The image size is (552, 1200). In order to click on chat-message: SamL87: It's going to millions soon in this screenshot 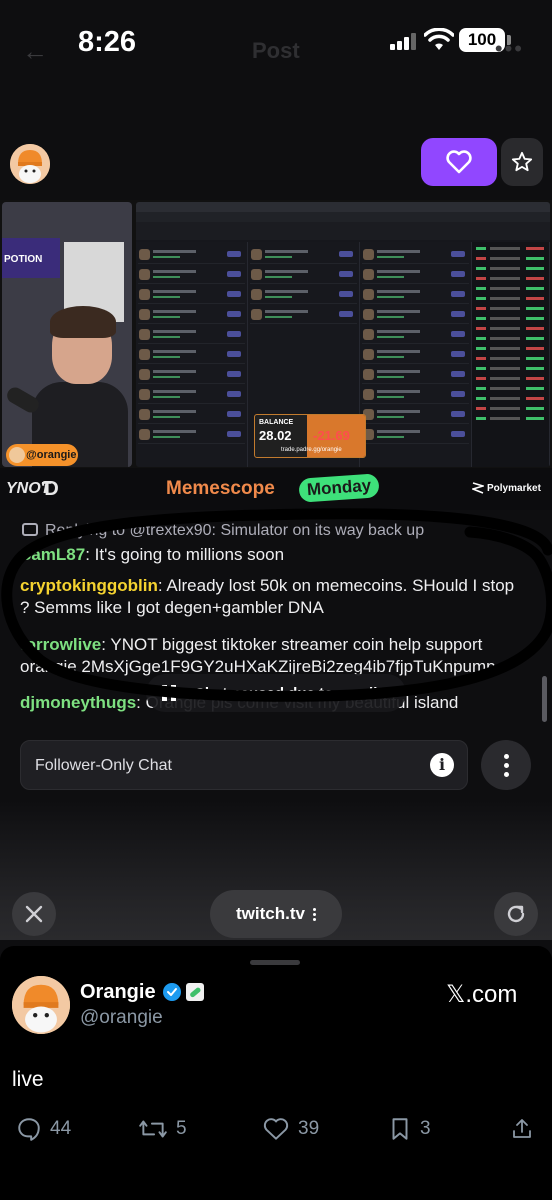, I will do `click(271, 555)`.